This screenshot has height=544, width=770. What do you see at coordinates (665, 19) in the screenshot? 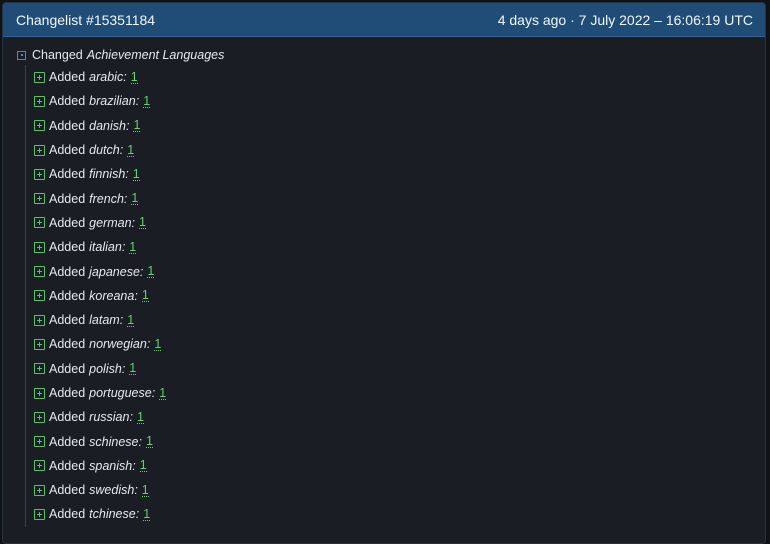
I see `timestamp: 7 July 2022 – 16:06:19 UTC` at bounding box center [665, 19].